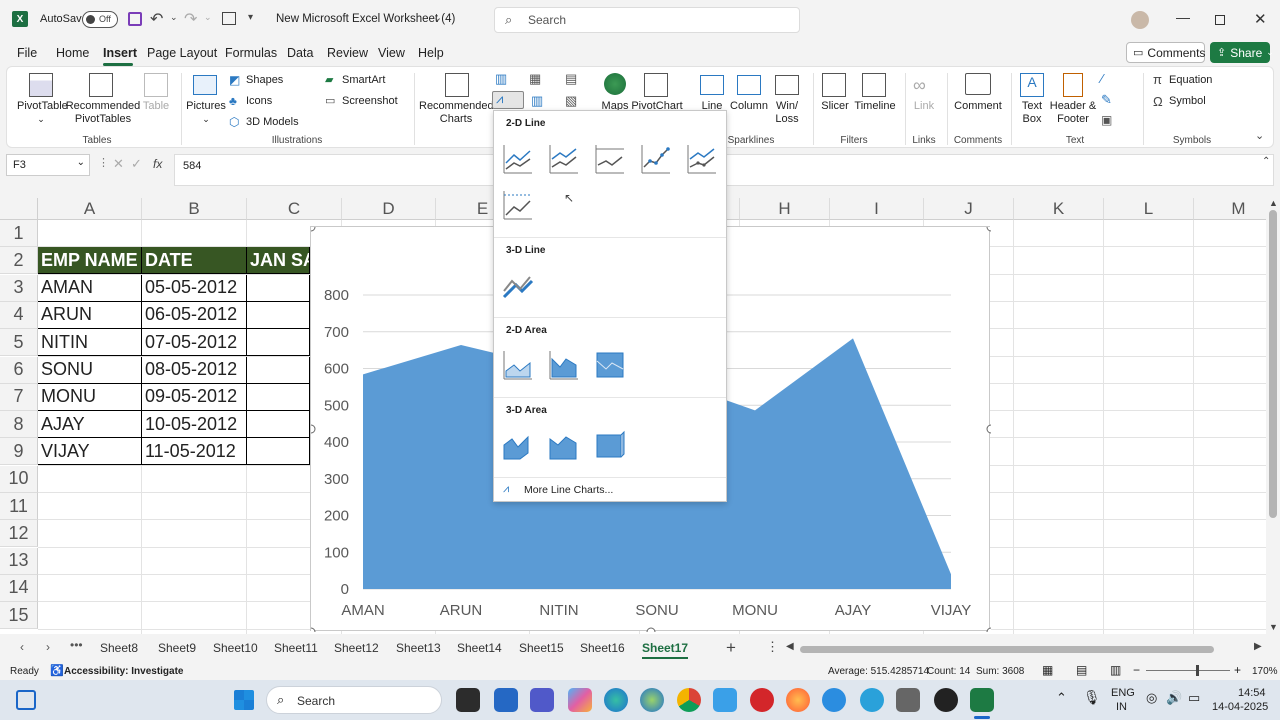  What do you see at coordinates (194, 425) in the screenshot?
I see `table-cell: 10-05-2012` at bounding box center [194, 425].